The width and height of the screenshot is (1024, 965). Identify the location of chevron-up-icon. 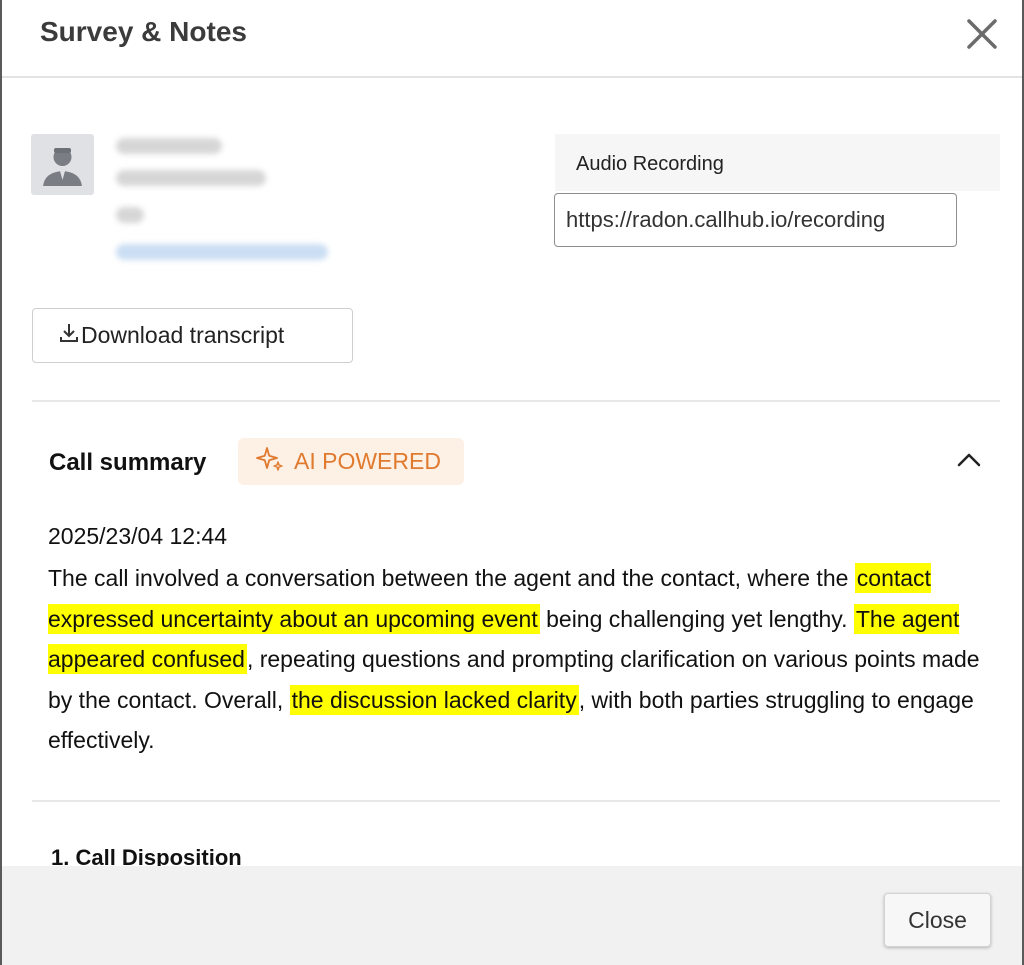
(969, 459).